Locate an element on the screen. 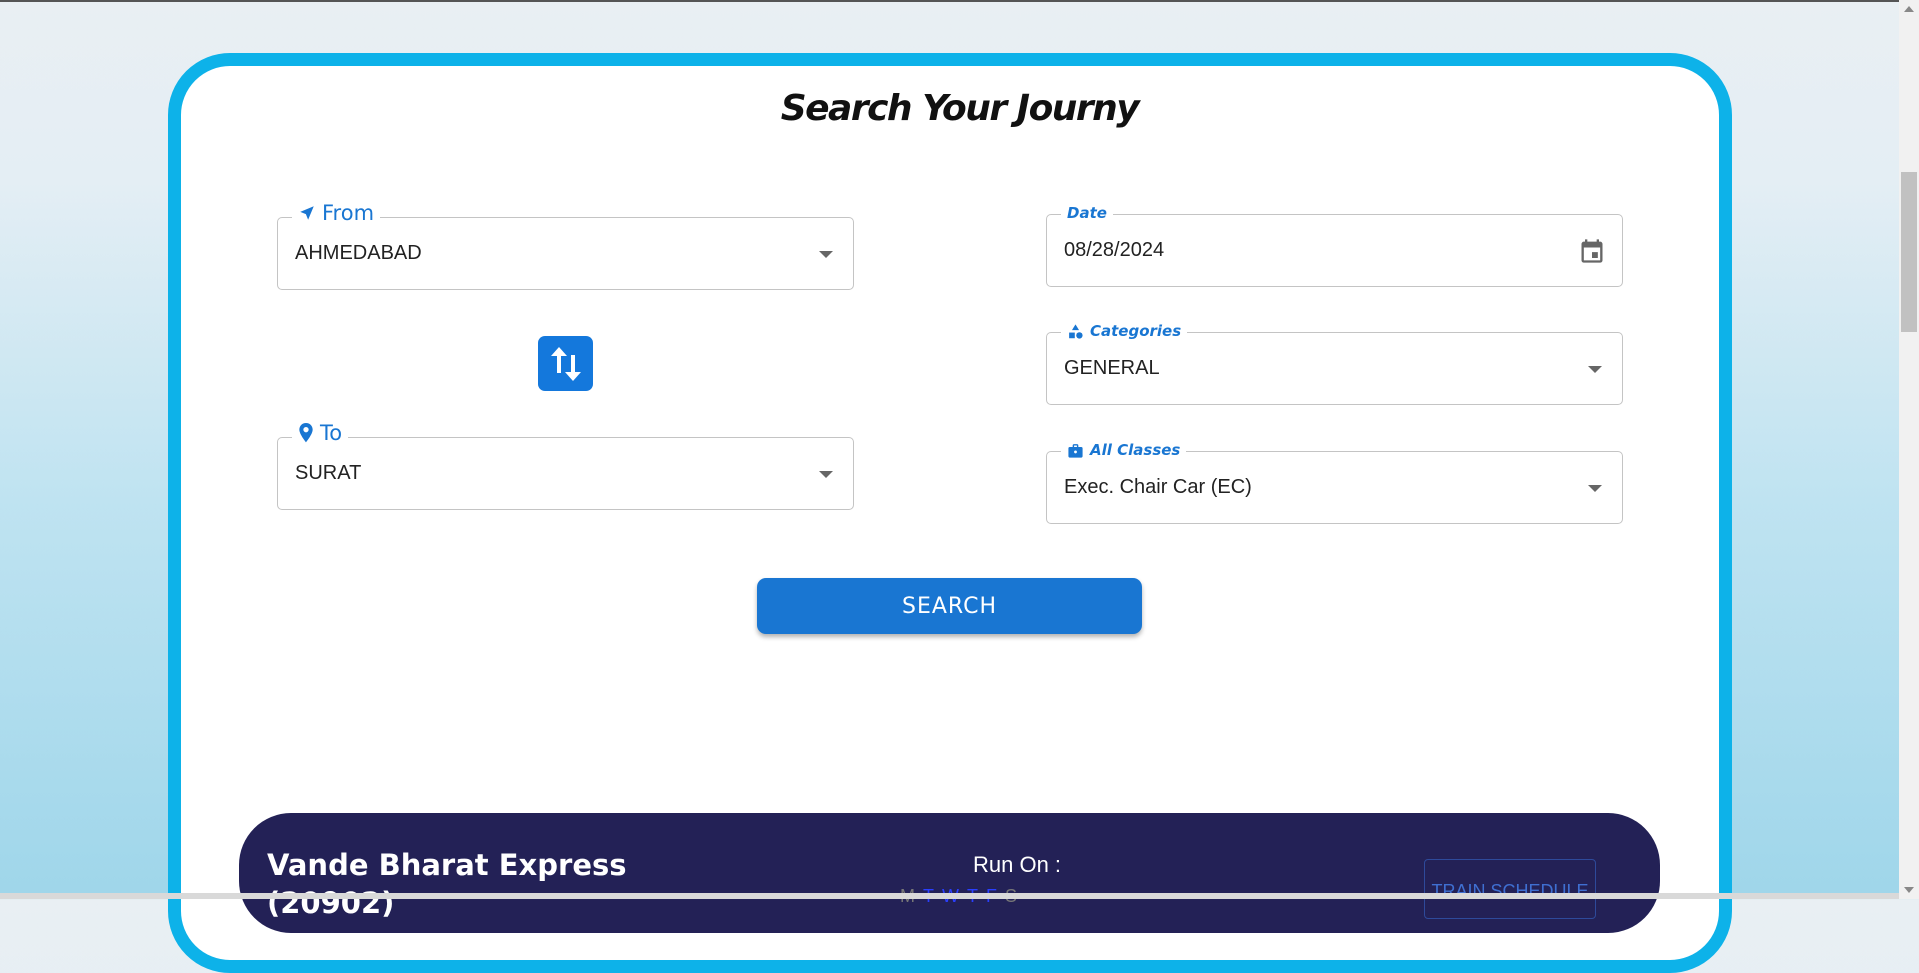  from-value: AHMEDABAD is located at coordinates (358, 253).